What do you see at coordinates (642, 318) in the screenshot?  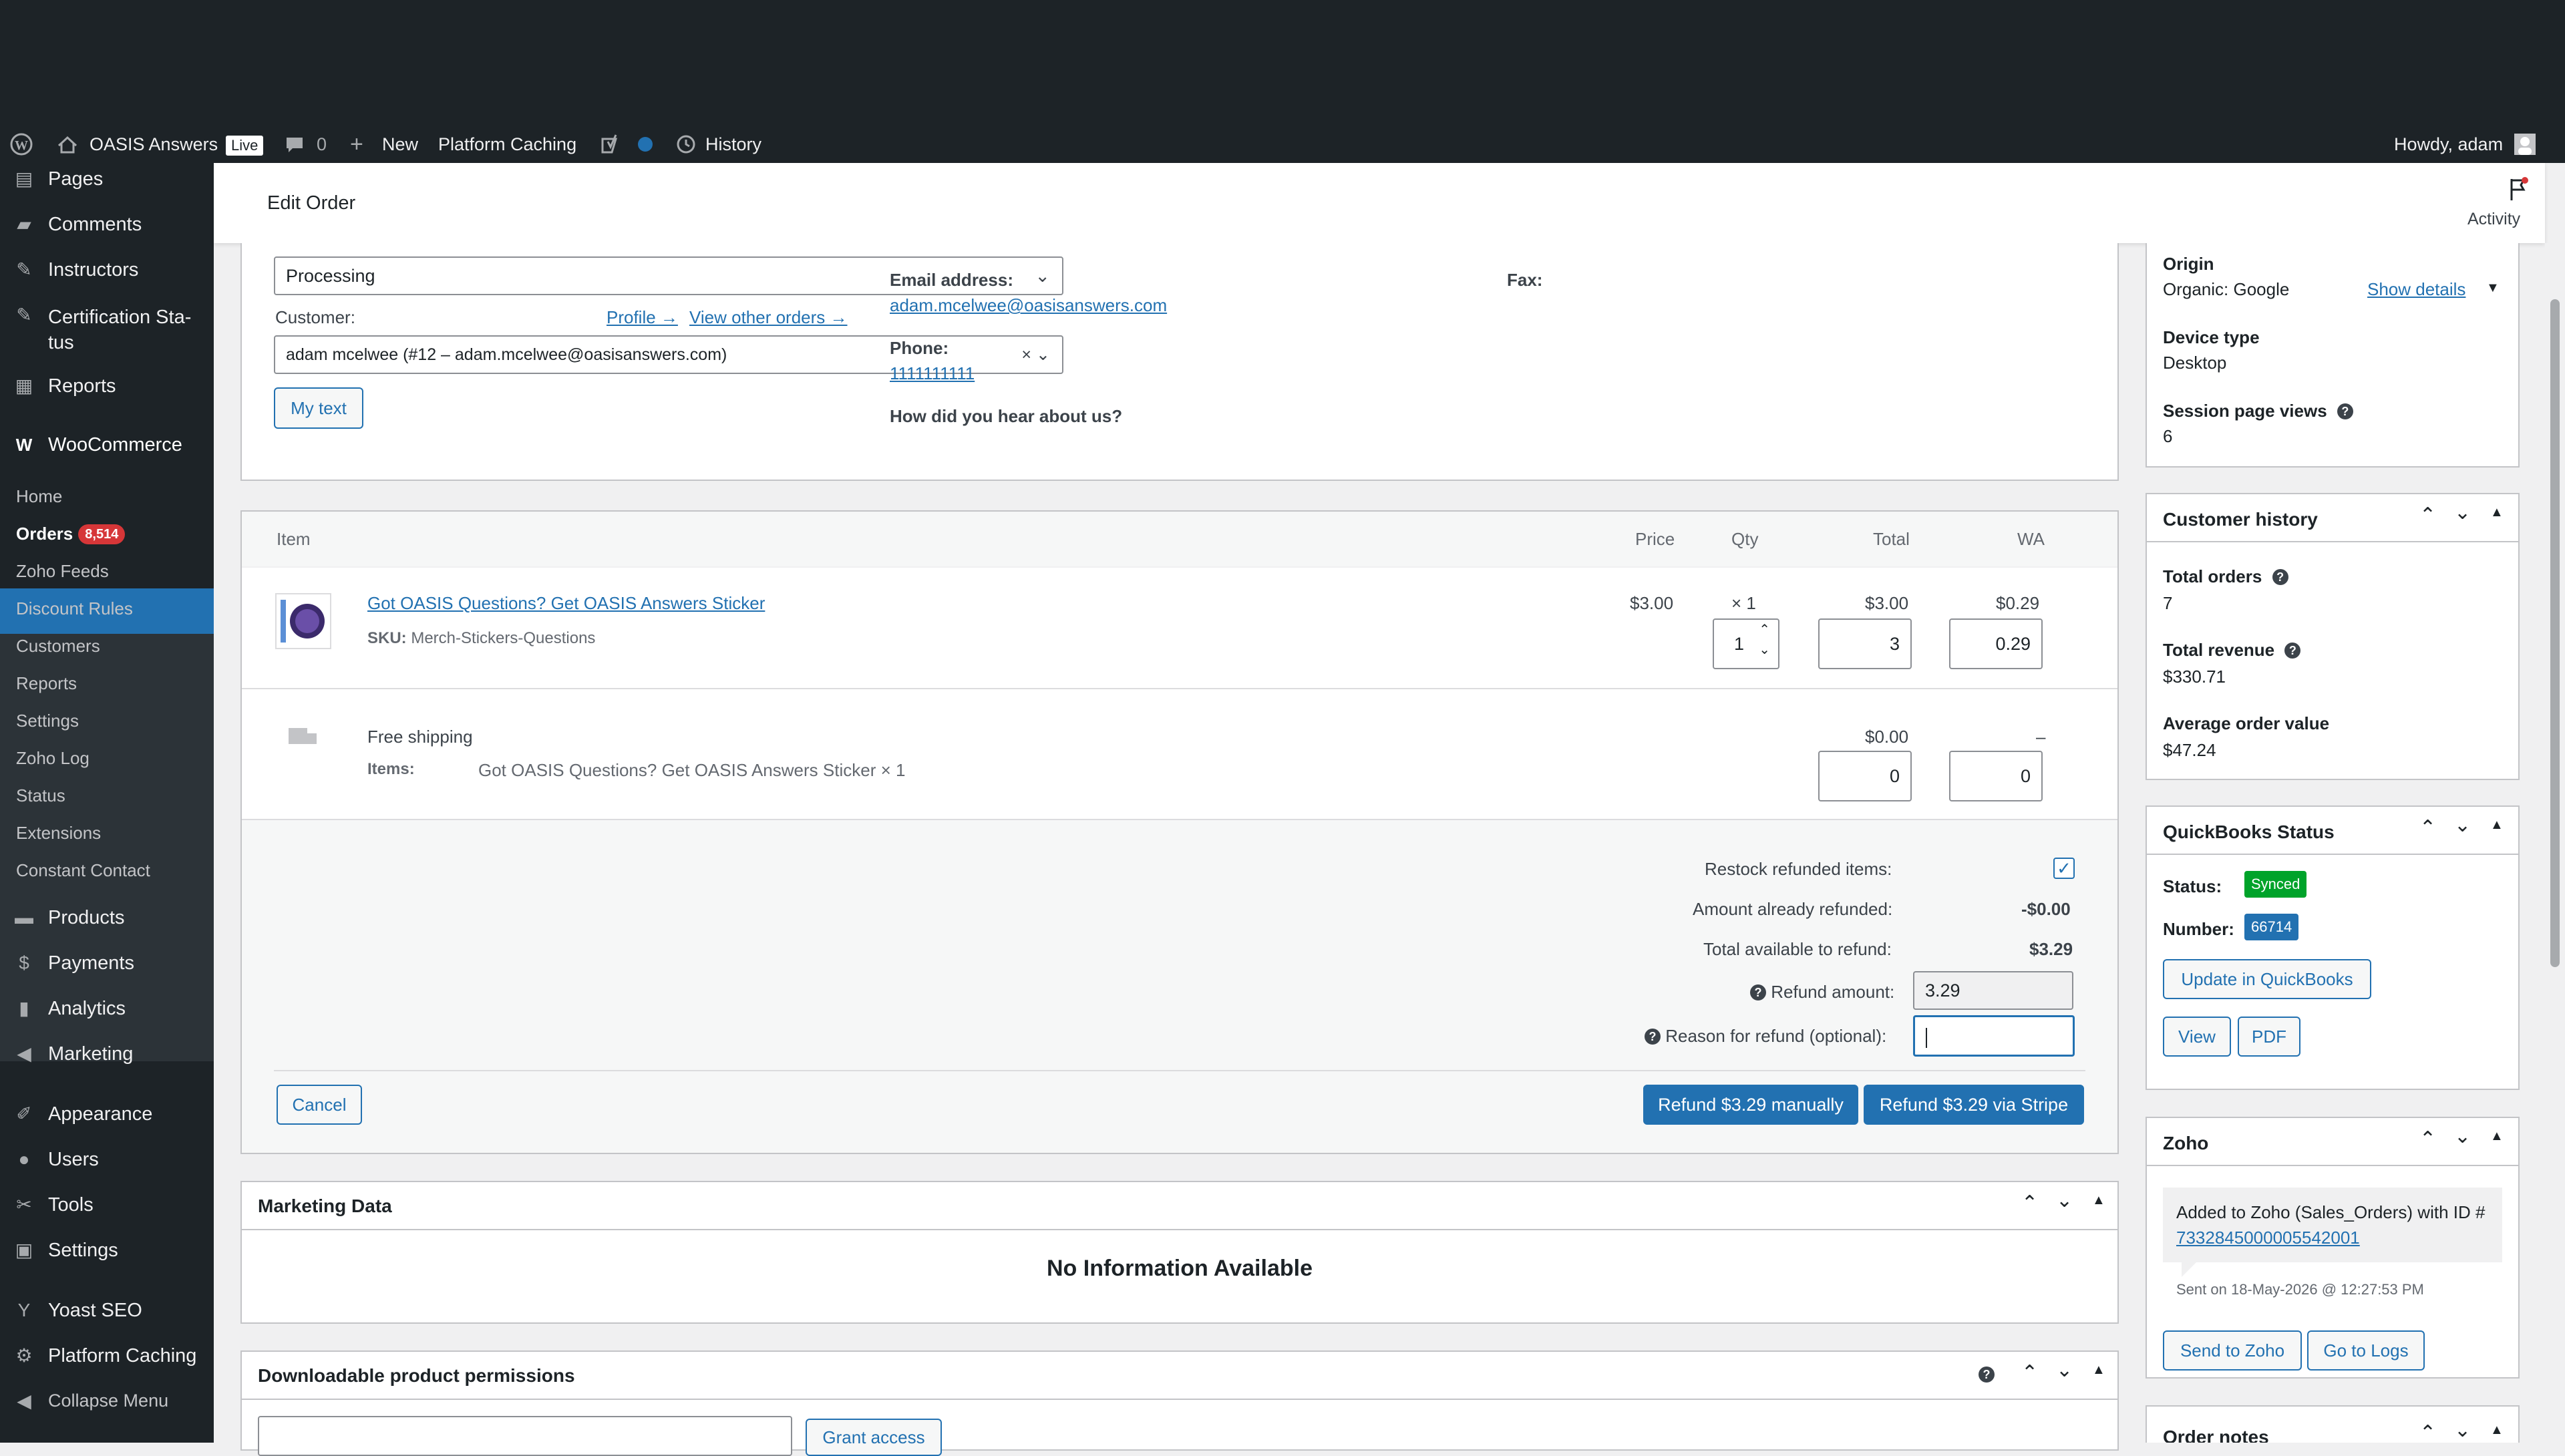 I see `customer-profile-link: Profile →` at bounding box center [642, 318].